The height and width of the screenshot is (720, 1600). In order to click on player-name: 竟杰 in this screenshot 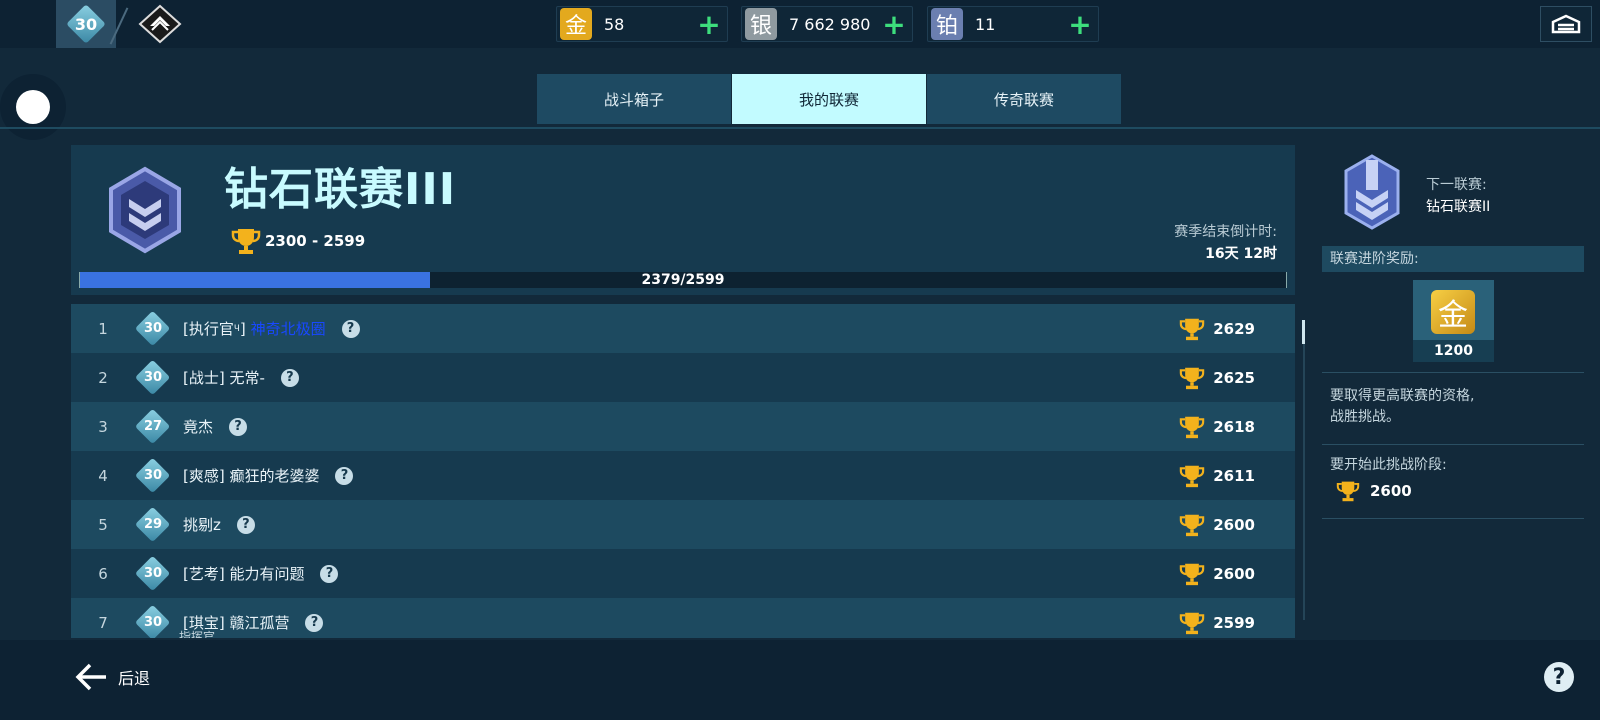, I will do `click(198, 426)`.